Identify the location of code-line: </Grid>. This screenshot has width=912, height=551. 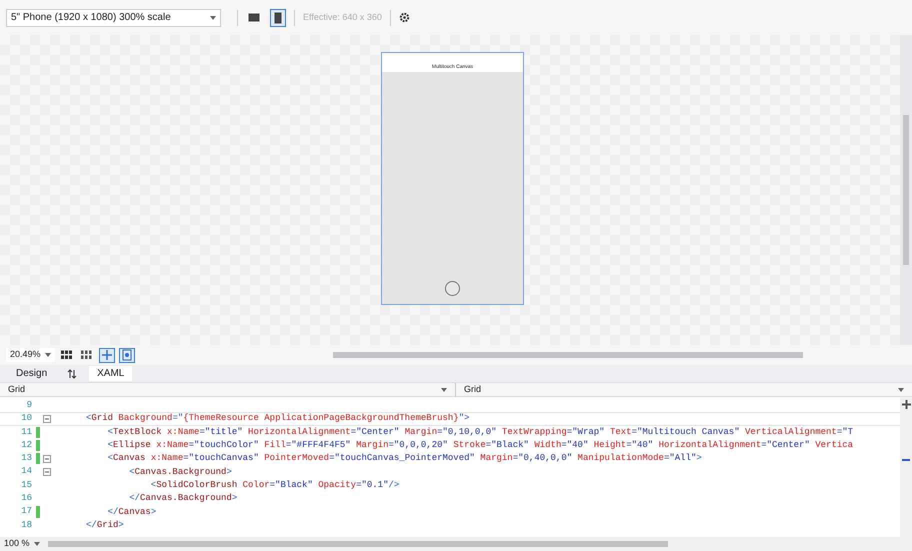
(105, 525).